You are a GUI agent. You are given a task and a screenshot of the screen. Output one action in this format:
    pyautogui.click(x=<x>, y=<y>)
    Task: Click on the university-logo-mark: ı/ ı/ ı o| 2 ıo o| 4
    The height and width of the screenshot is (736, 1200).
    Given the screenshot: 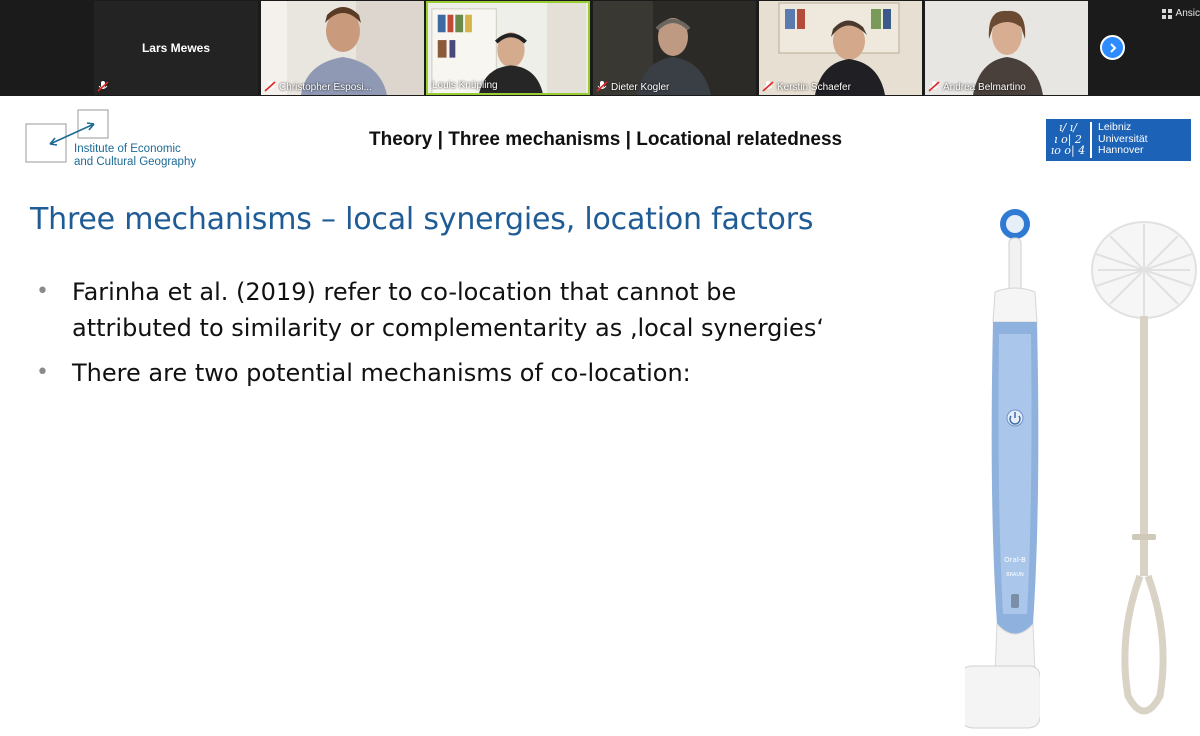 What is the action you would take?
    pyautogui.click(x=1068, y=139)
    